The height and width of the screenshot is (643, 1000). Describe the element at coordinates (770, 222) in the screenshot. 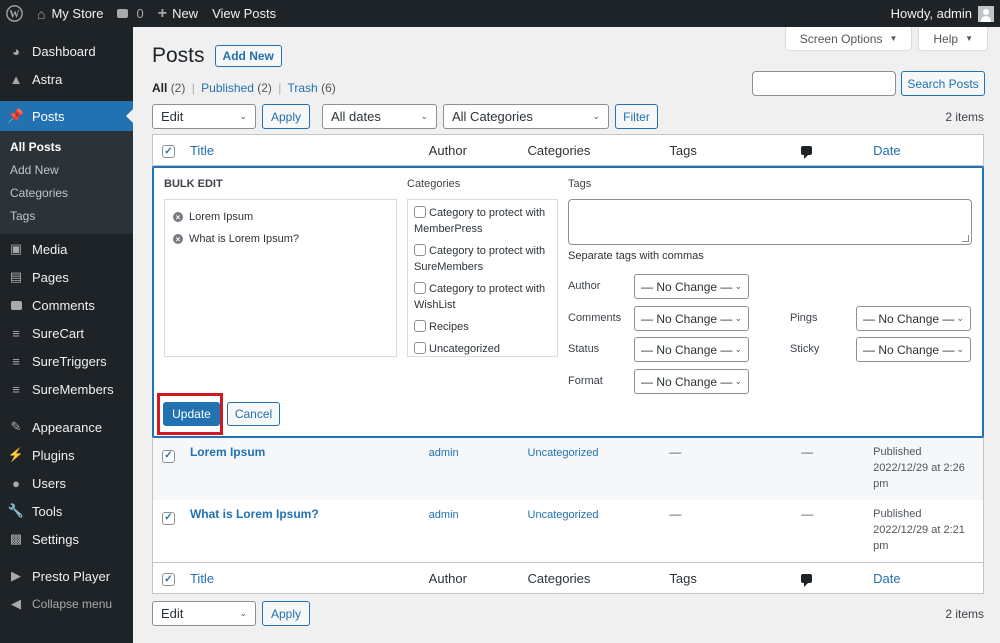

I see `tags-textarea` at that location.